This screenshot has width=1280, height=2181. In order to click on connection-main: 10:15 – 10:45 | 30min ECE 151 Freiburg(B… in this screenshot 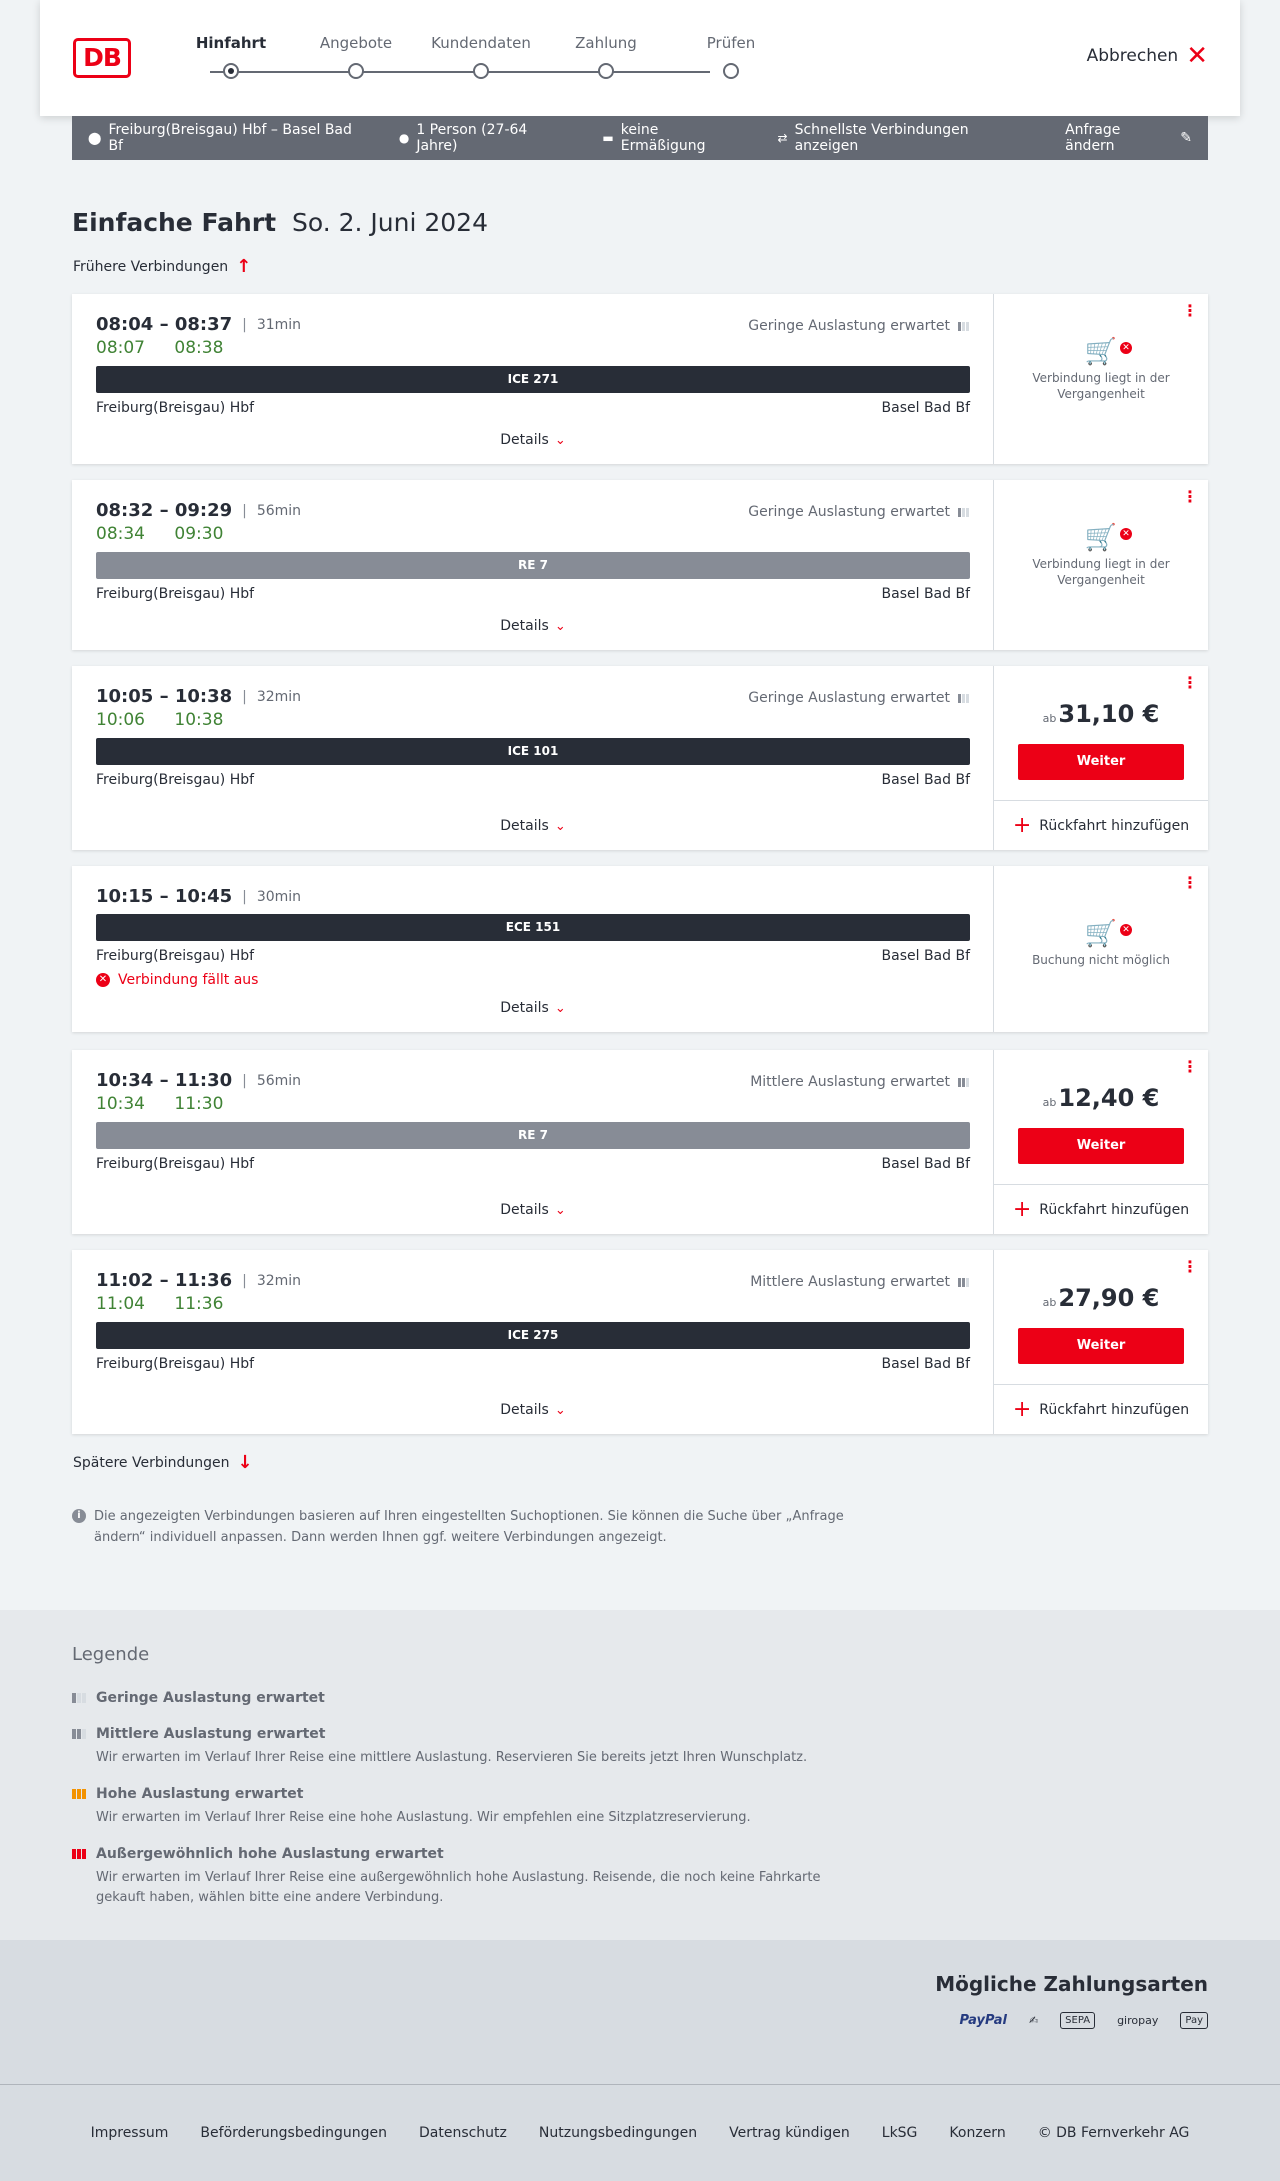, I will do `click(533, 949)`.